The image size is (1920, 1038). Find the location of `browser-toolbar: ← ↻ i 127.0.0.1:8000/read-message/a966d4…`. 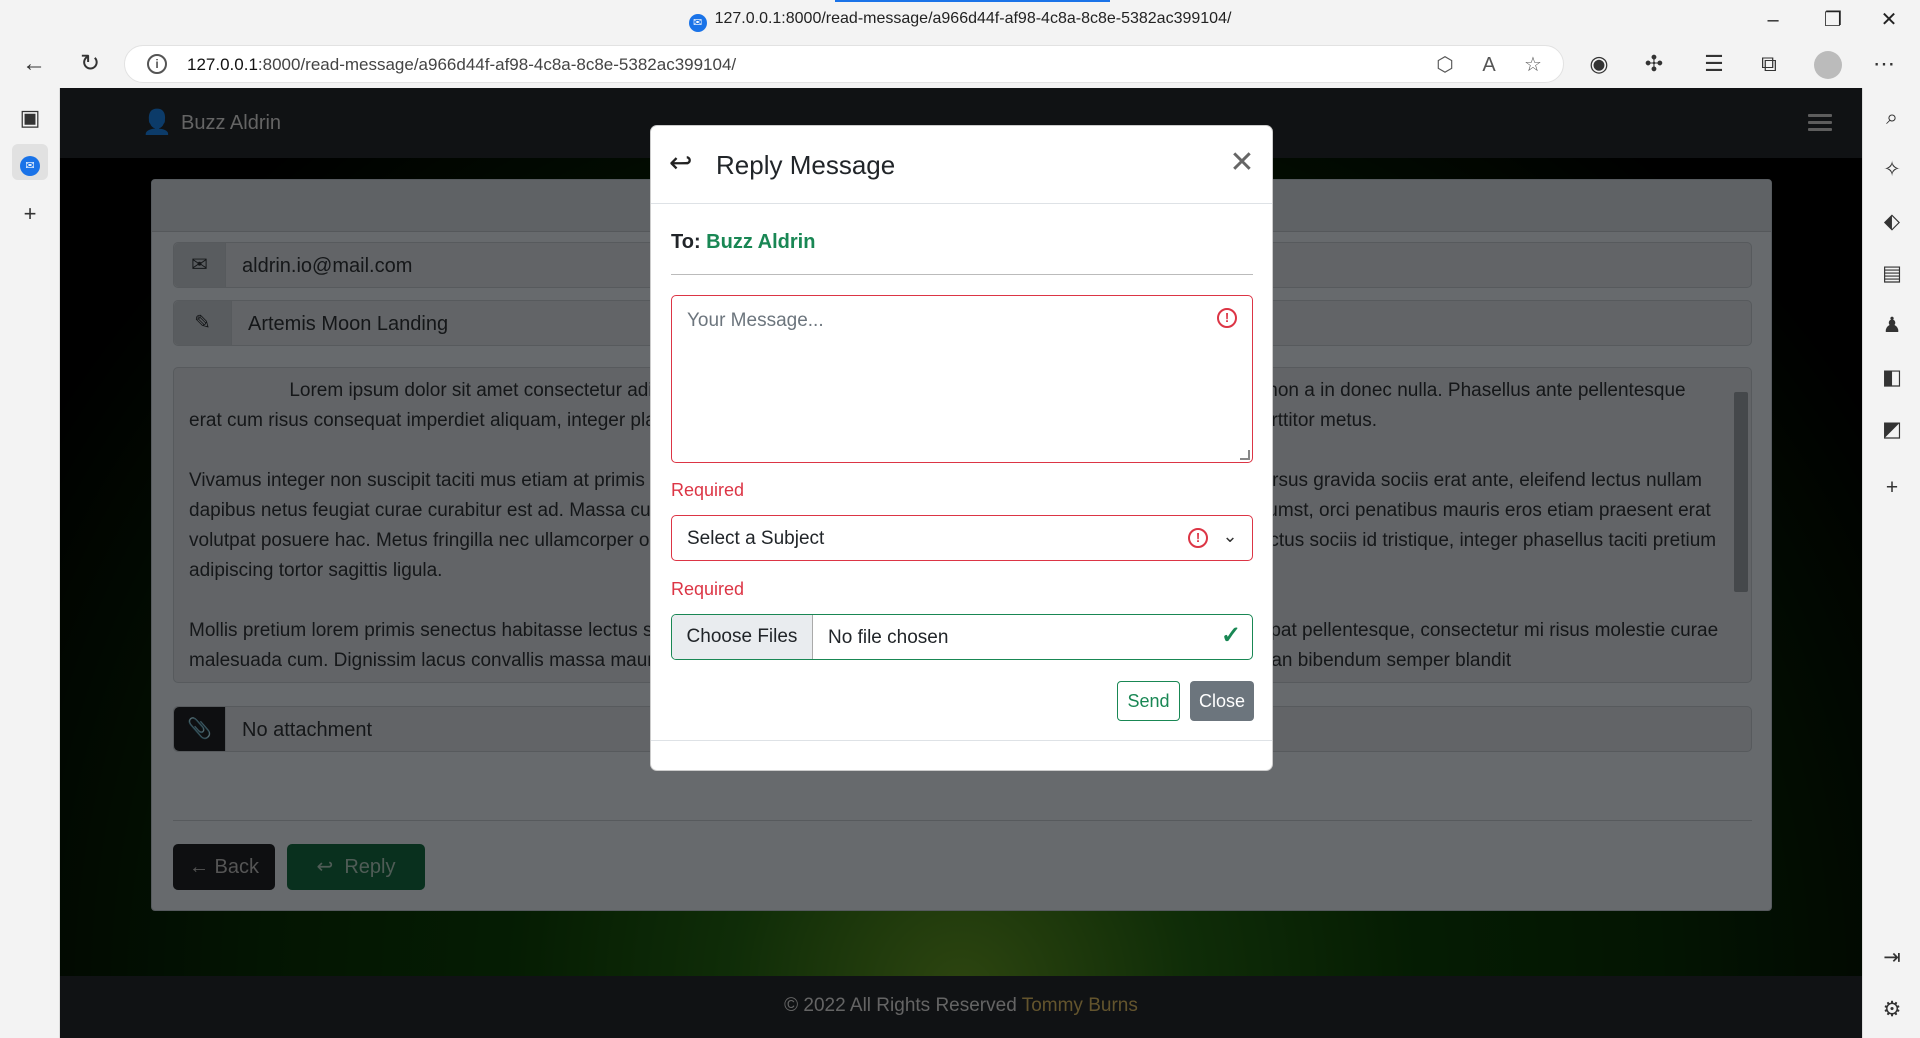

browser-toolbar: ← ↻ i 127.0.0.1:8000/read-message/a966d4… is located at coordinates (960, 64).